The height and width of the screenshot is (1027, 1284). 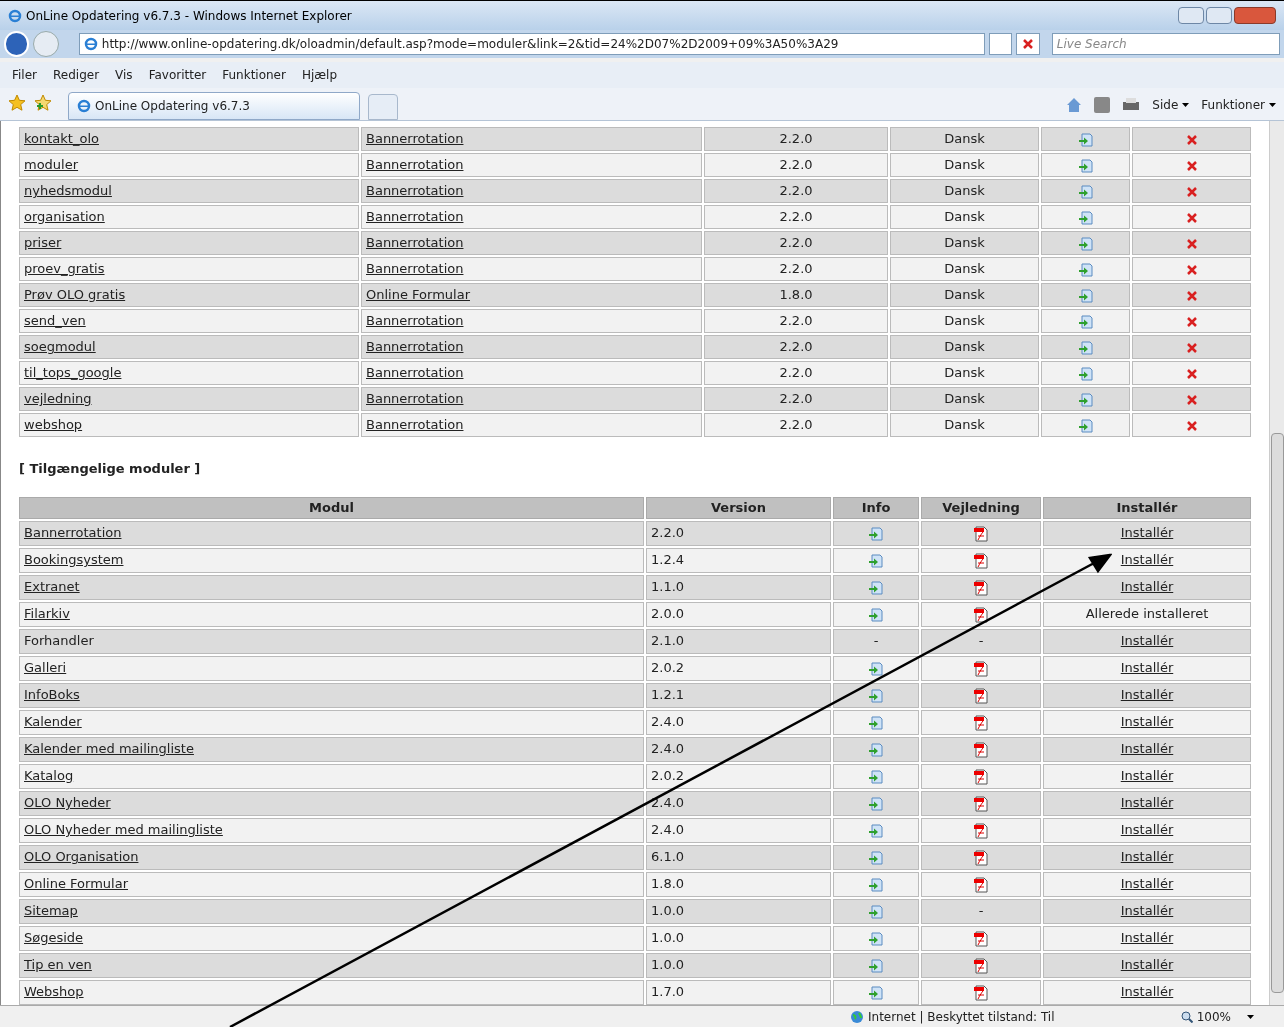 What do you see at coordinates (58, 965) in the screenshot?
I see `module-link: Tip en ven` at bounding box center [58, 965].